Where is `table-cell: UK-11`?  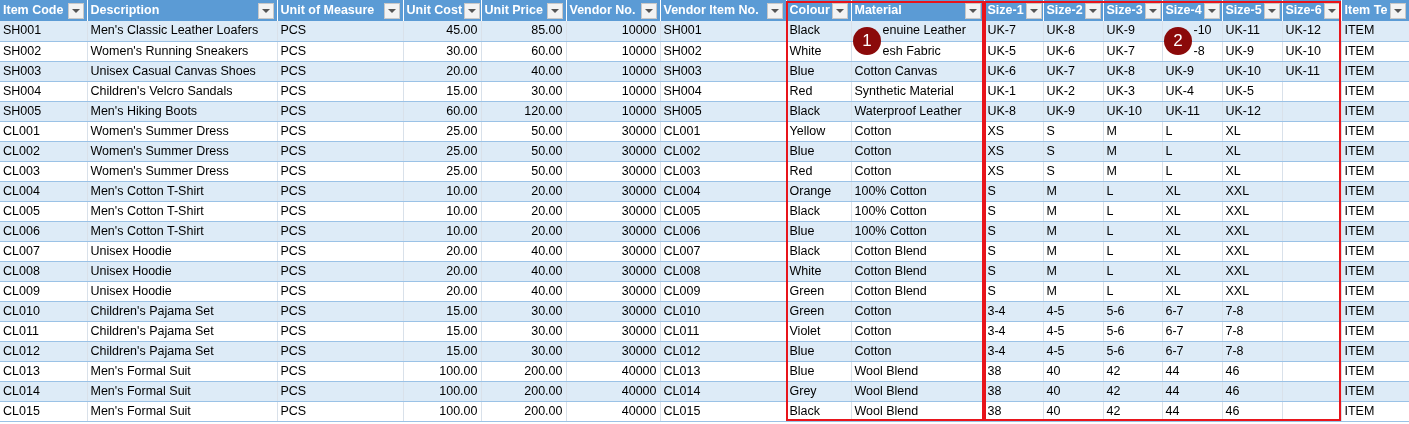
table-cell: UK-11 is located at coordinates (1252, 31).